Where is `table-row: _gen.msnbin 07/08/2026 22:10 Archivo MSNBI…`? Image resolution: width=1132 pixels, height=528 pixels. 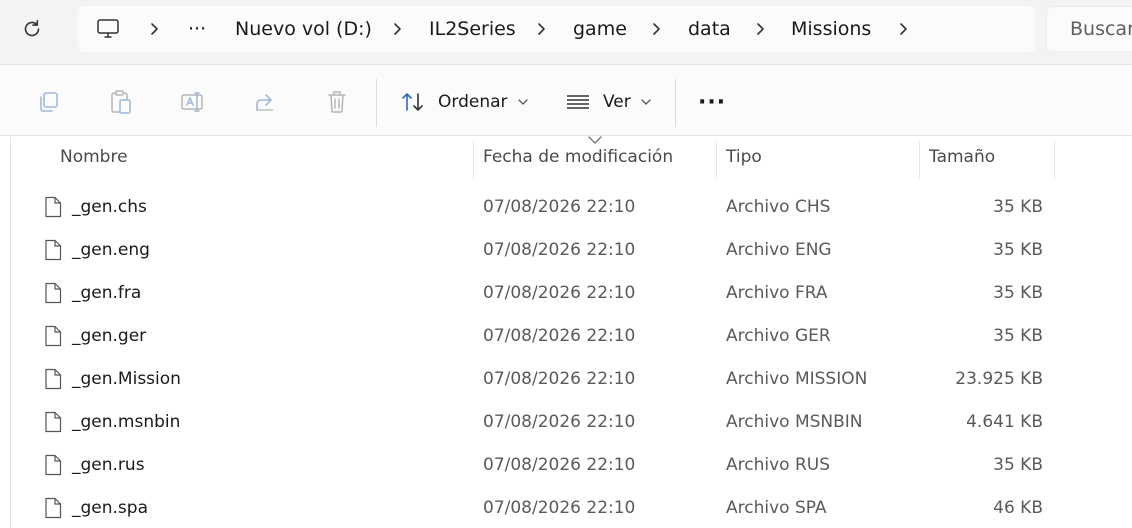 table-row: _gen.msnbin 07/08/2026 22:10 Archivo MSNBI… is located at coordinates (571, 421).